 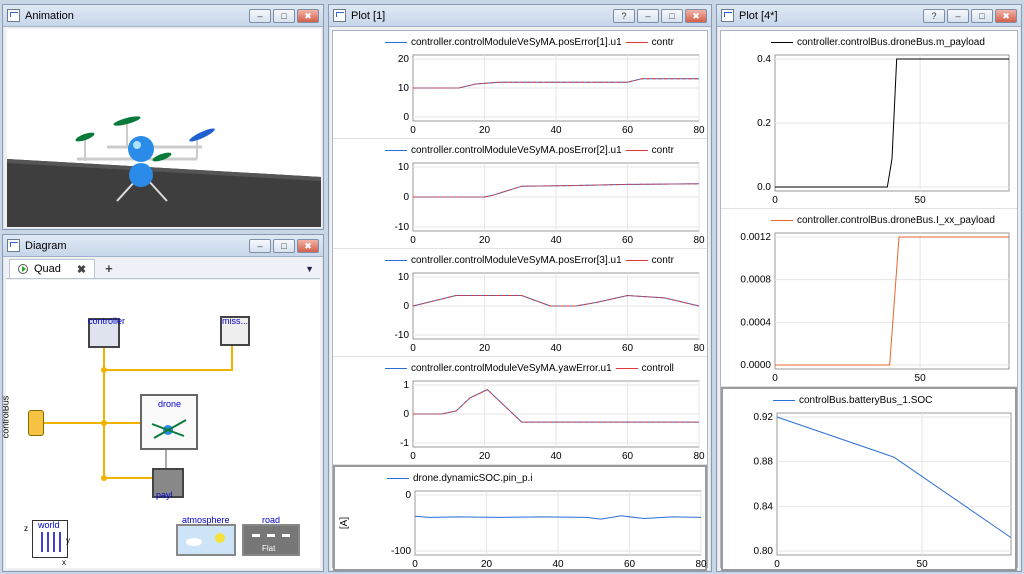 I want to click on y-tick-label: 0.0004, so click(x=755, y=322).